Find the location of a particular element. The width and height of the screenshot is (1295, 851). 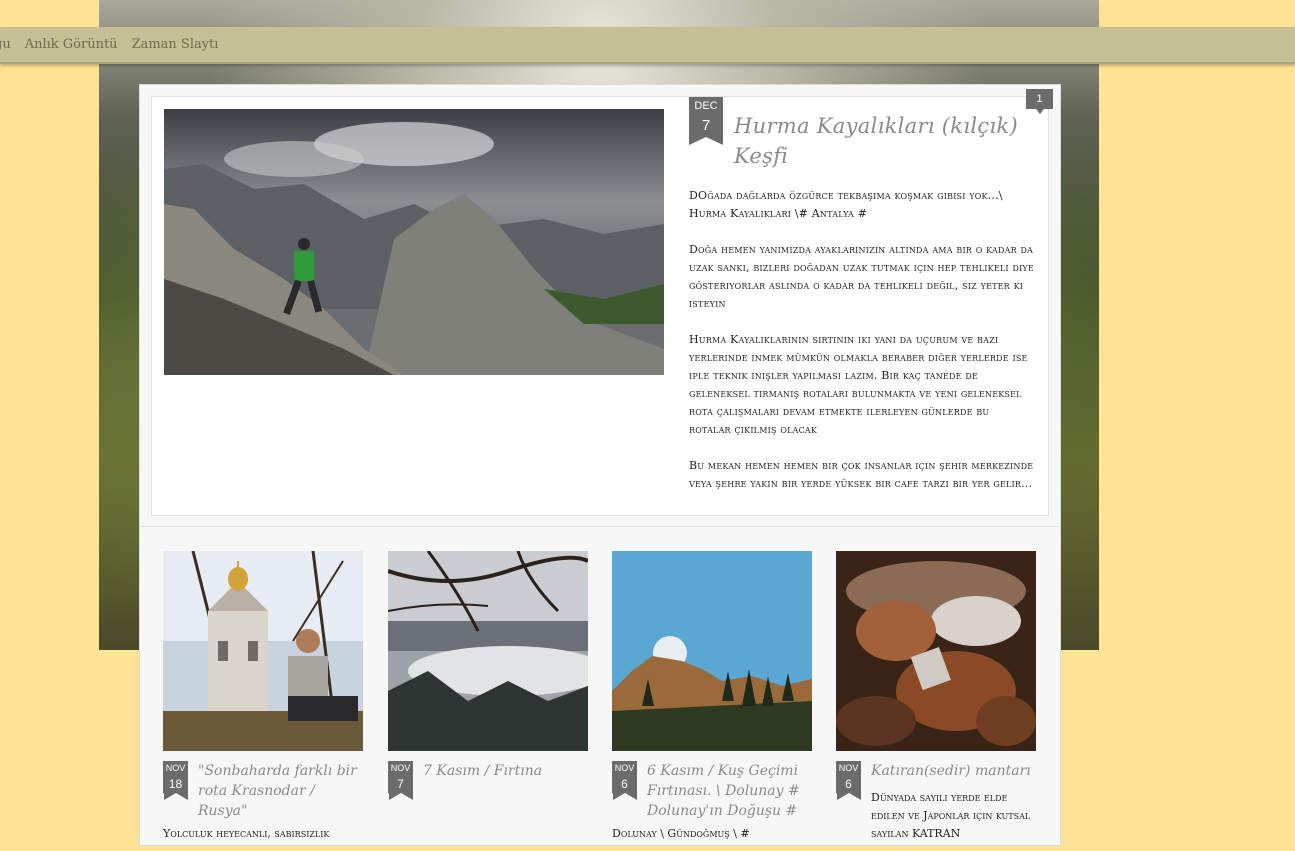

featured-post-image is located at coordinates (414, 242).